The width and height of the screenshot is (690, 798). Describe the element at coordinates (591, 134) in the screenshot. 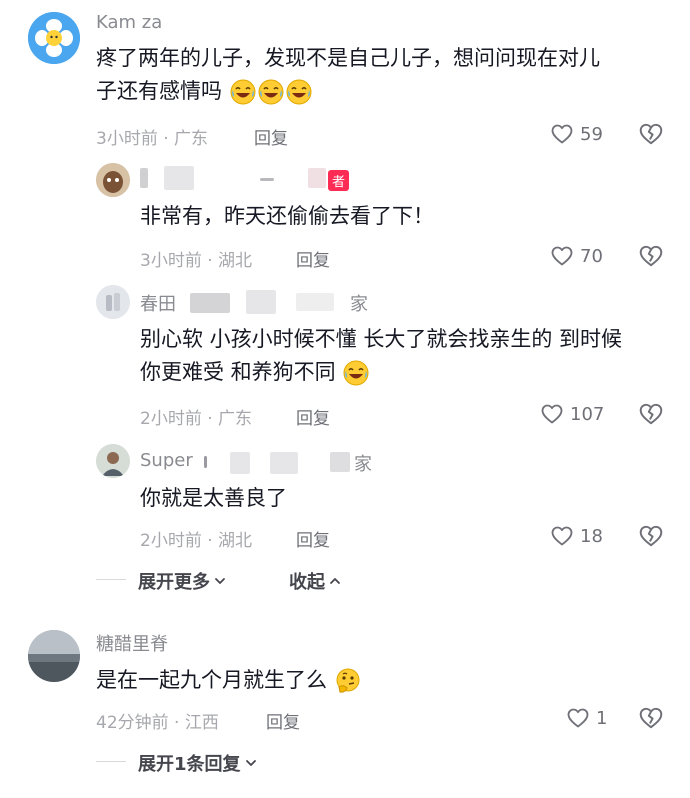

I see `like-count: 59` at that location.